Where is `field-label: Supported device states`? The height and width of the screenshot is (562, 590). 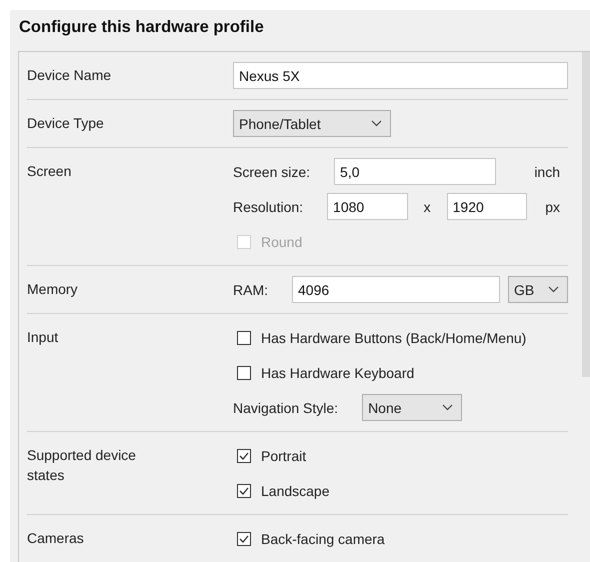
field-label: Supported device states is located at coordinates (82, 465).